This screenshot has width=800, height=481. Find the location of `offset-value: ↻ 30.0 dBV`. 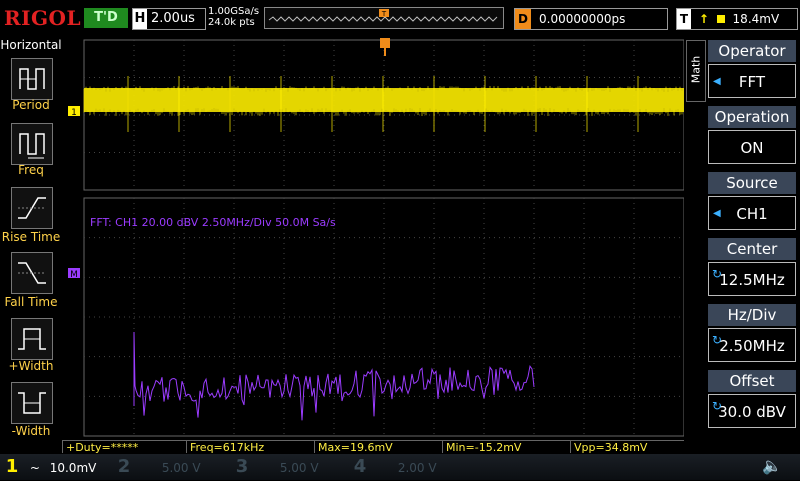

offset-value: ↻ 30.0 dBV is located at coordinates (752, 411).